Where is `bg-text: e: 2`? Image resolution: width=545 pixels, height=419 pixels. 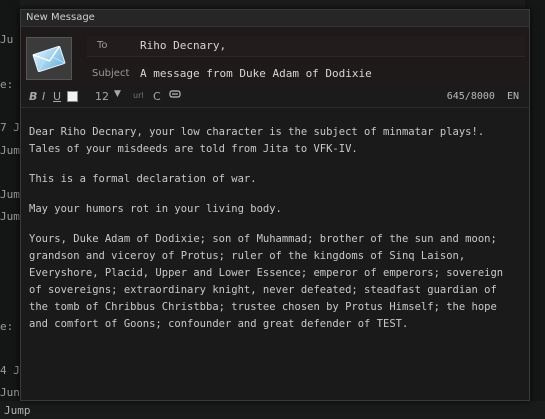
bg-text: e: 2 is located at coordinates (10, 326).